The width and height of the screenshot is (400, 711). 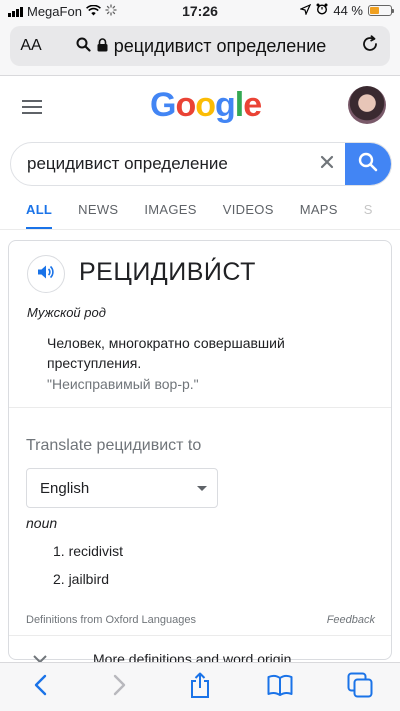 What do you see at coordinates (368, 212) in the screenshot?
I see `tab-s: S` at bounding box center [368, 212].